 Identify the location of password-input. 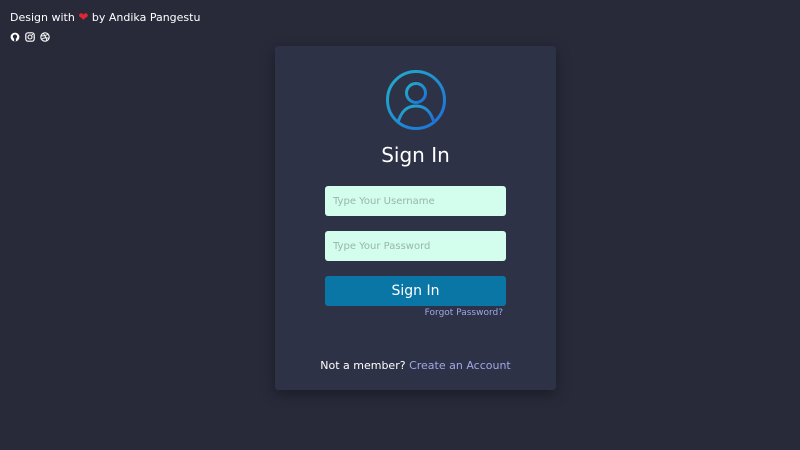
(415, 246).